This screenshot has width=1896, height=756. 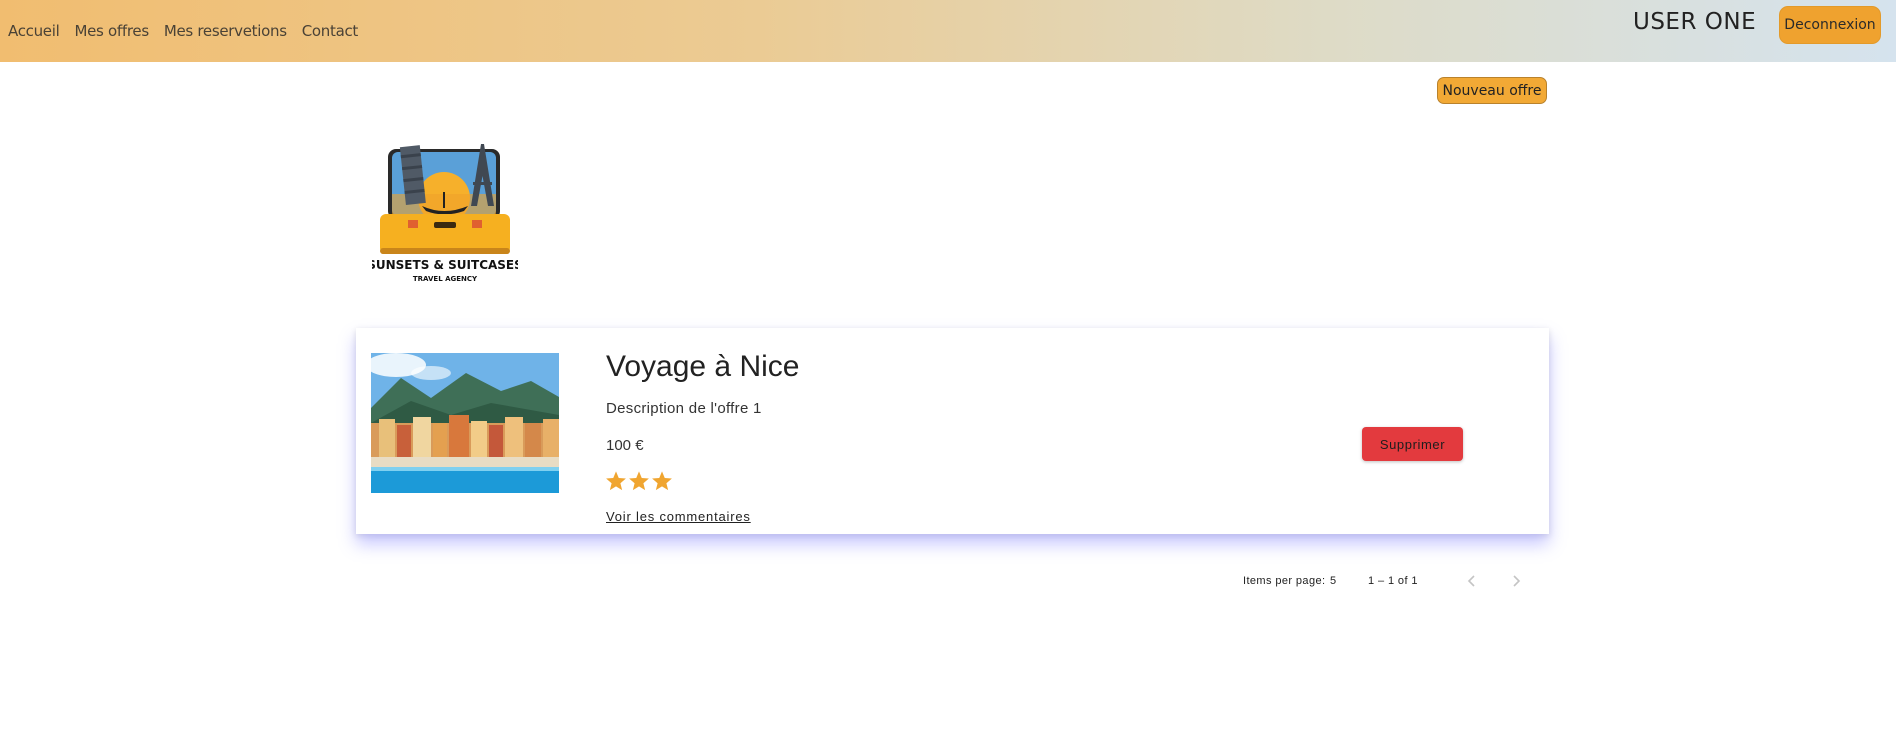 What do you see at coordinates (678, 516) in the screenshot?
I see `view-comments-link: Voir les commentaires` at bounding box center [678, 516].